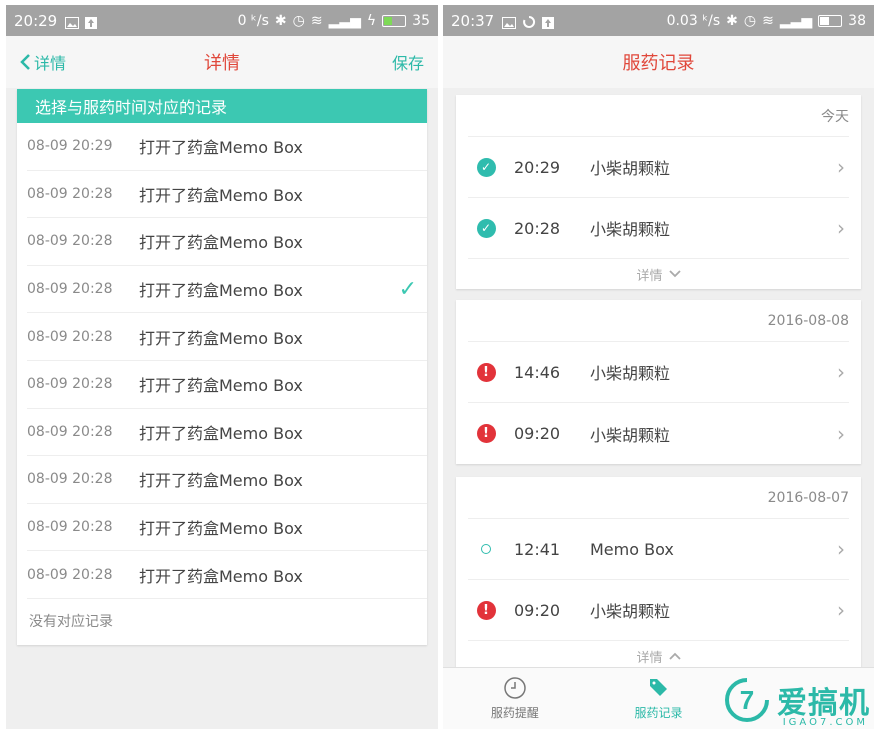 The image size is (880, 734). What do you see at coordinates (222, 106) in the screenshot?
I see `list-header: 选择与服药时间对应的记录` at bounding box center [222, 106].